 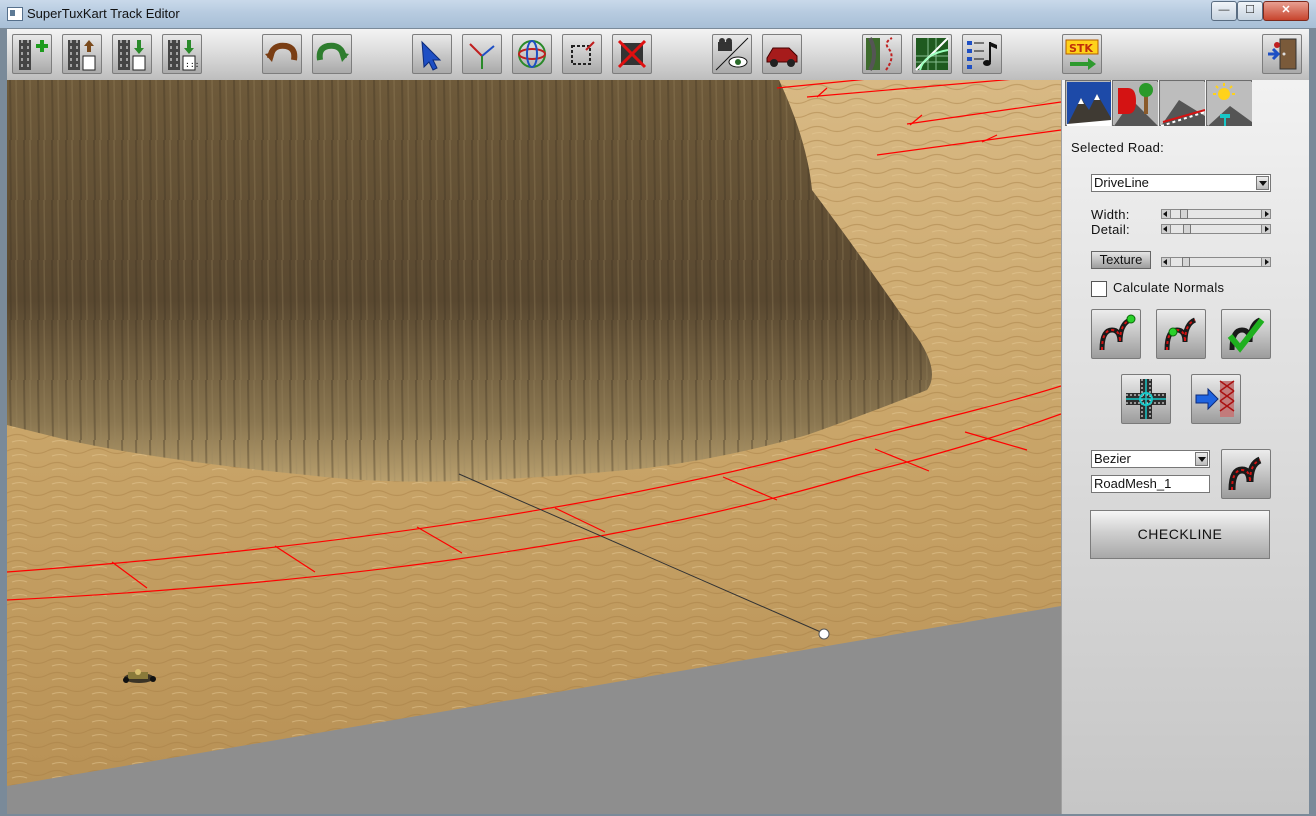 What do you see at coordinates (782, 57) in the screenshot?
I see `kart-icon` at bounding box center [782, 57].